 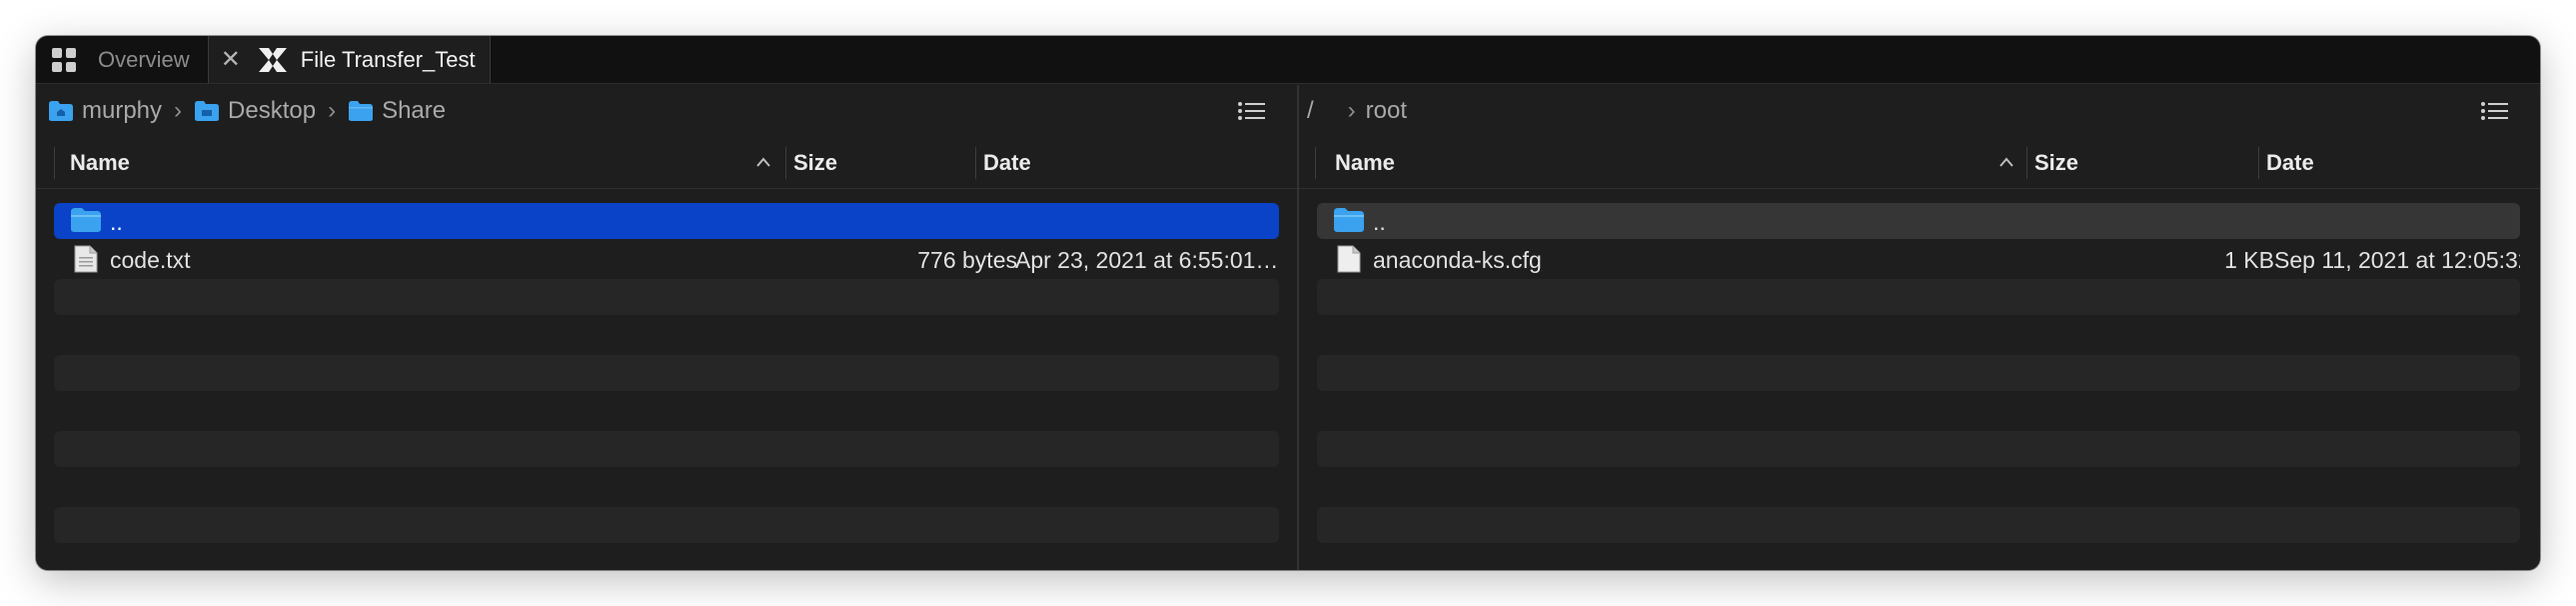 I want to click on breadcrumb-label: murphy, so click(x=122, y=110).